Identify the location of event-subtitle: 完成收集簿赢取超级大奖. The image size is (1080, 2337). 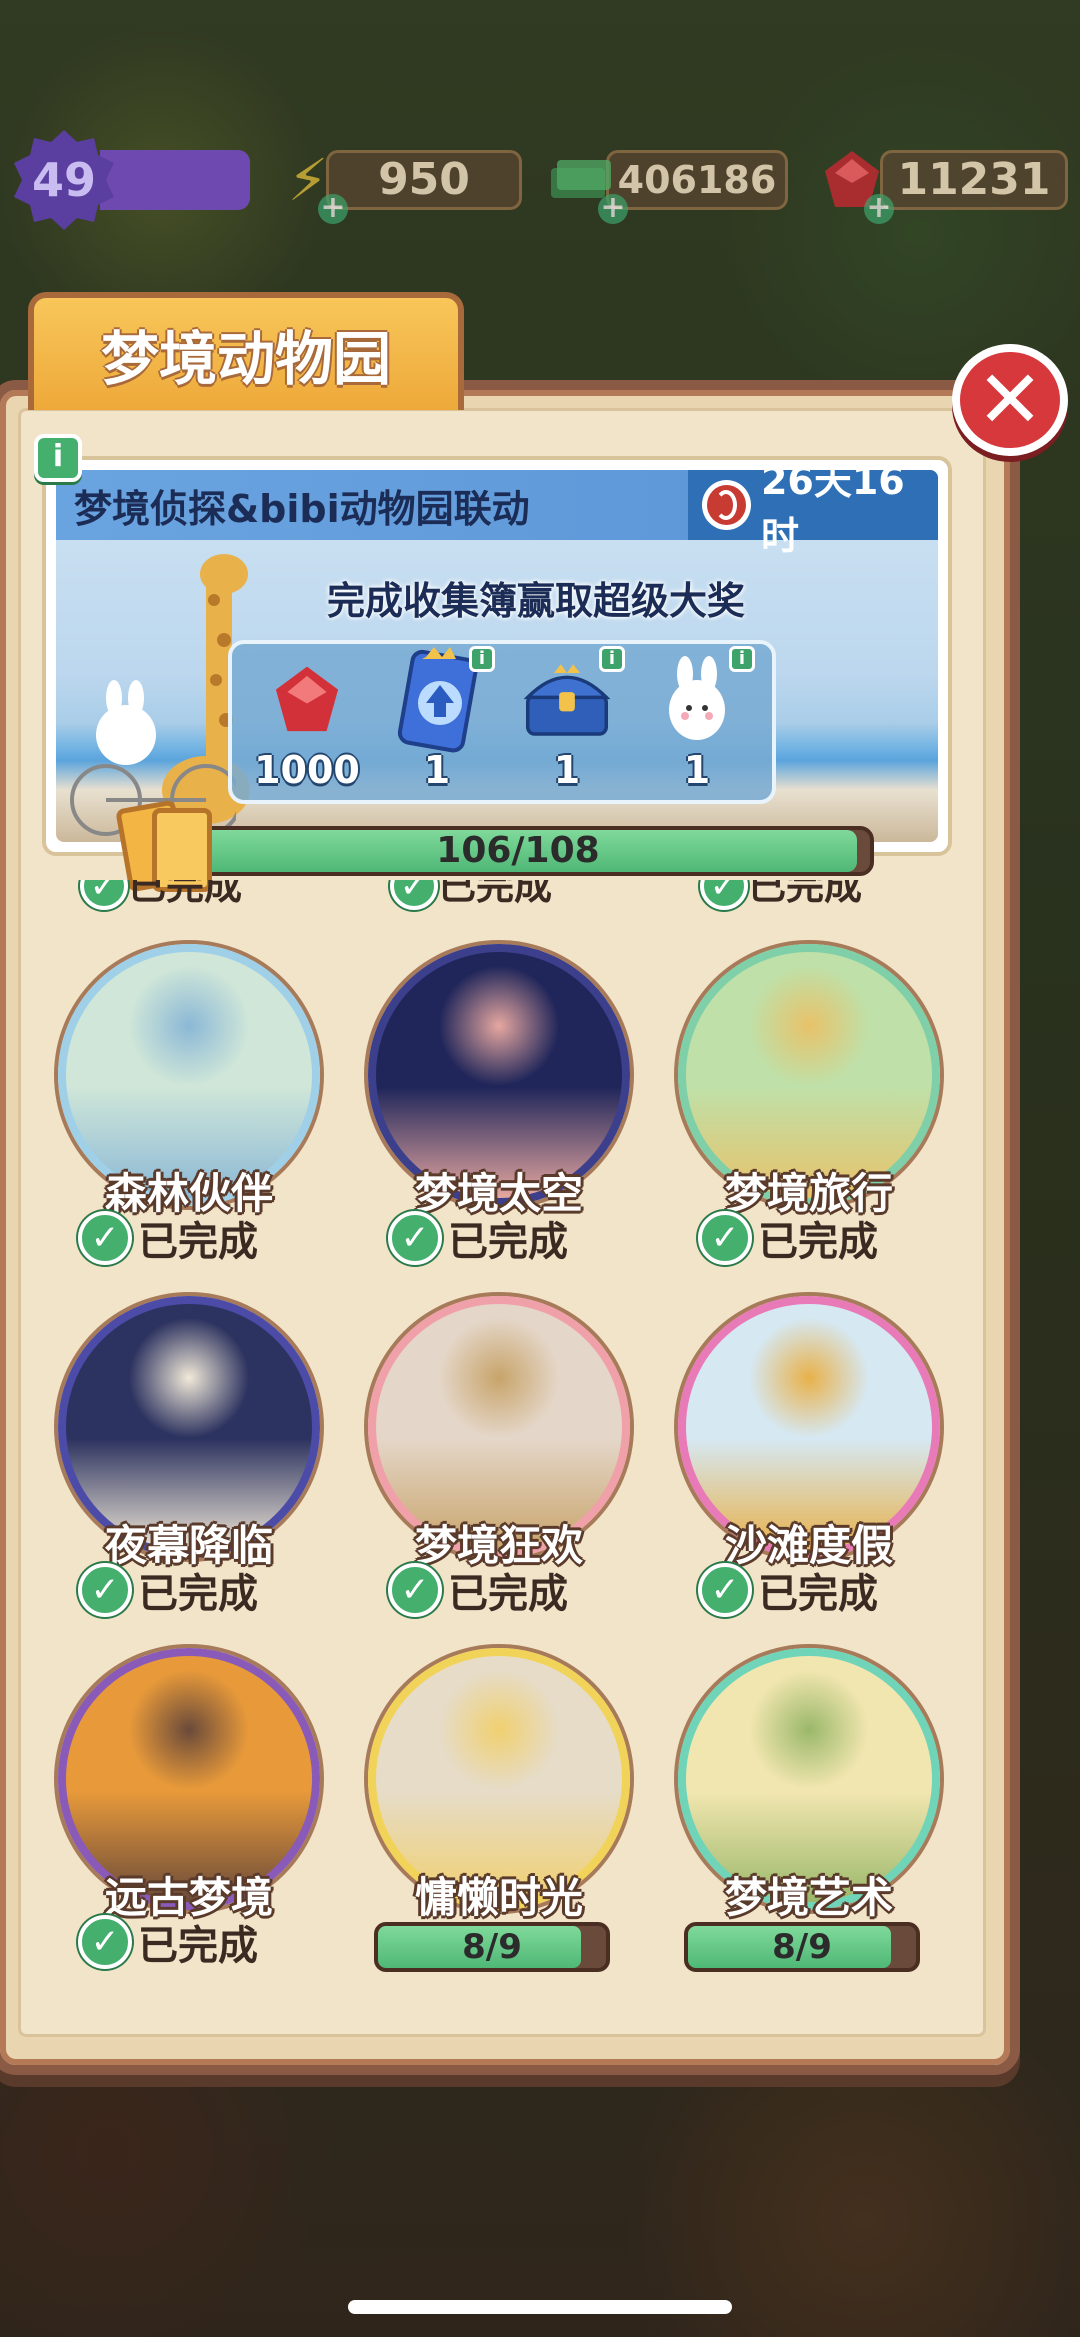
(535, 601).